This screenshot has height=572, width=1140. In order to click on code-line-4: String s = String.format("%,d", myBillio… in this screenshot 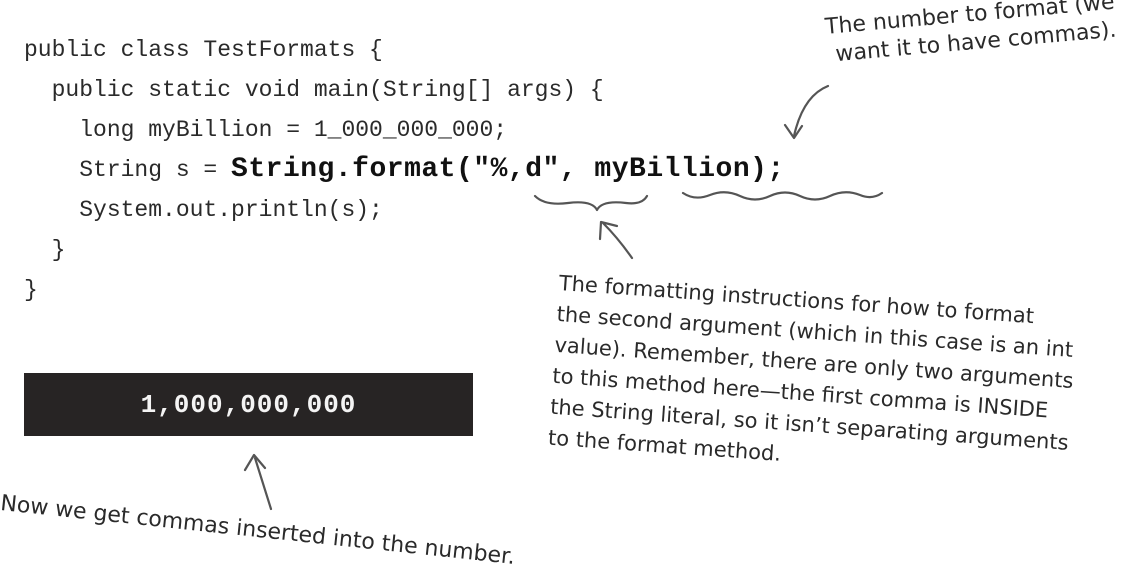, I will do `click(404, 170)`.